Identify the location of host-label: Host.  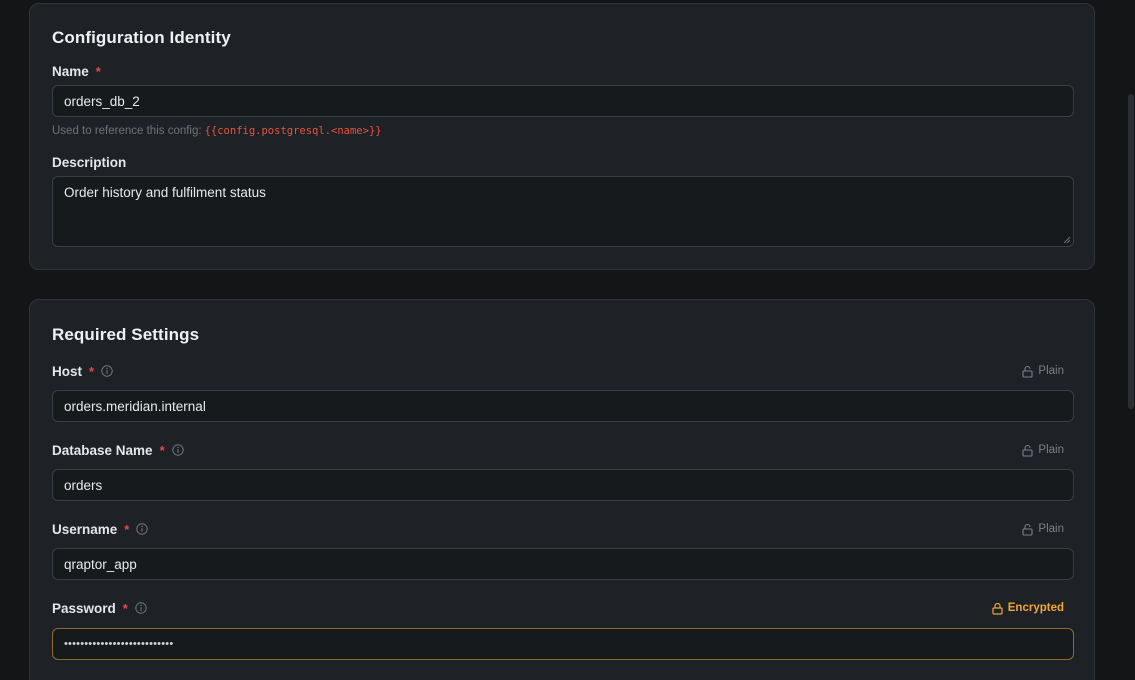
(67, 371).